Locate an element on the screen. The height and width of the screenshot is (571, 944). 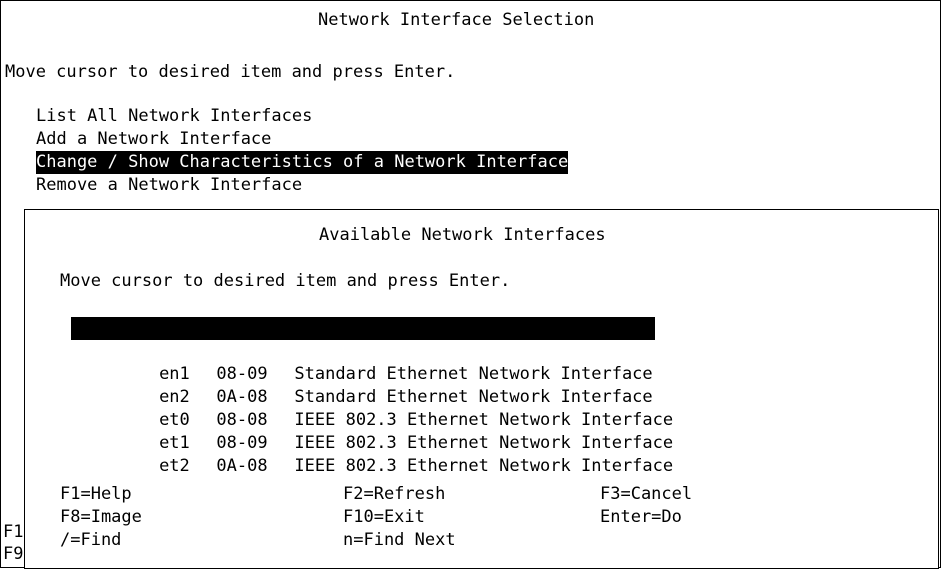
find-next-key: n=Find Next is located at coordinates (399, 540).